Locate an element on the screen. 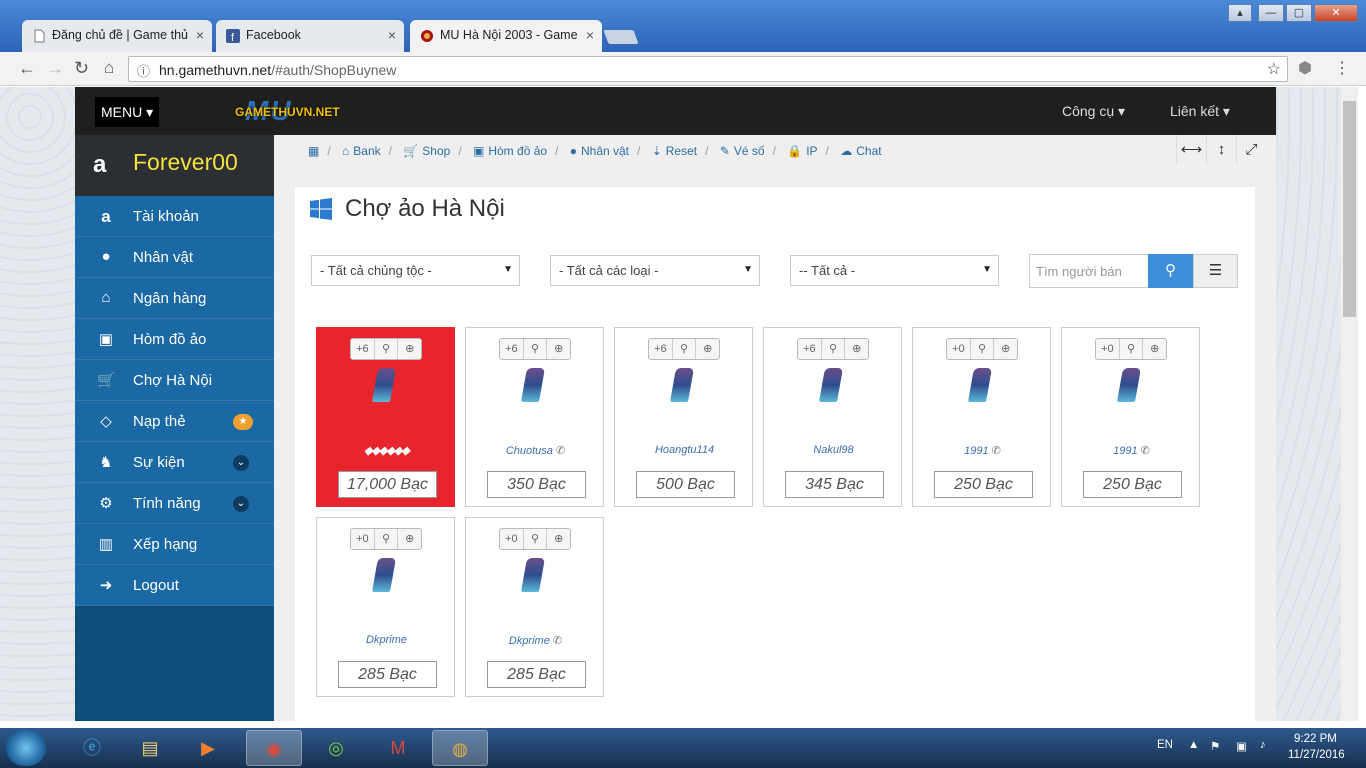 The image size is (1366, 768). price-button: 500 Bạc is located at coordinates (685, 484).